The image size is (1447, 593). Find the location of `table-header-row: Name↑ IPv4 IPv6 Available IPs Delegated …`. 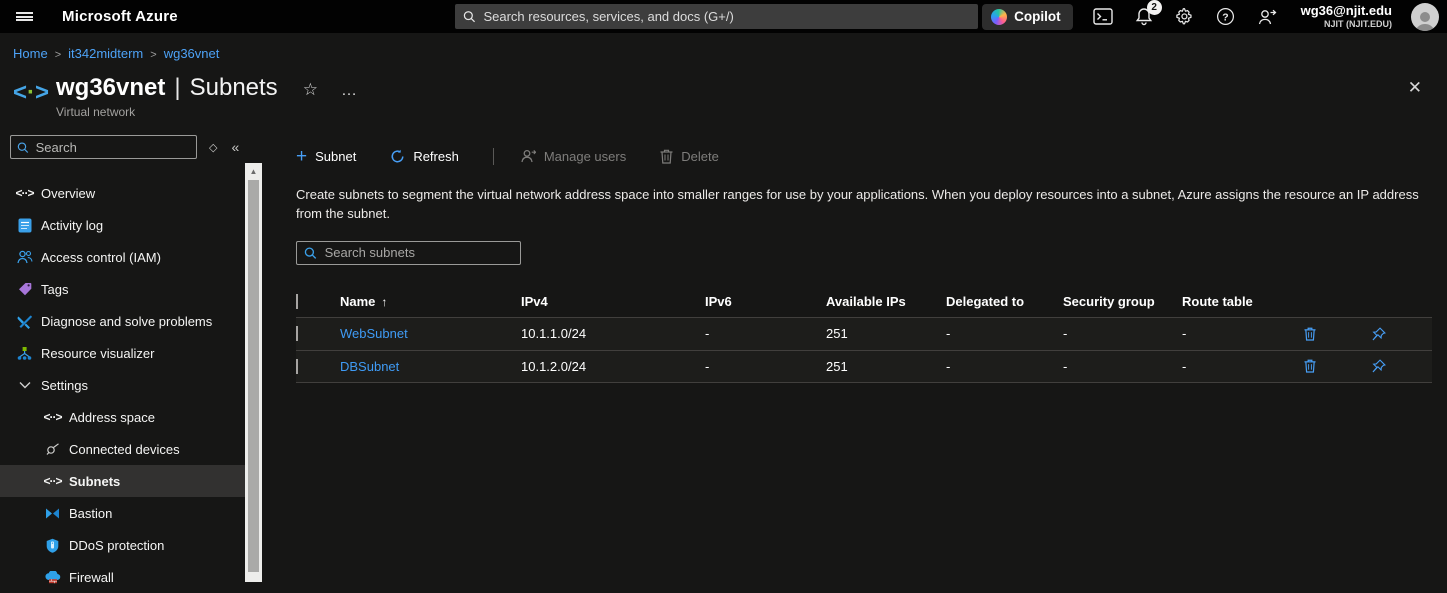

table-header-row: Name↑ IPv4 IPv6 Available IPs Delegated … is located at coordinates (864, 302).